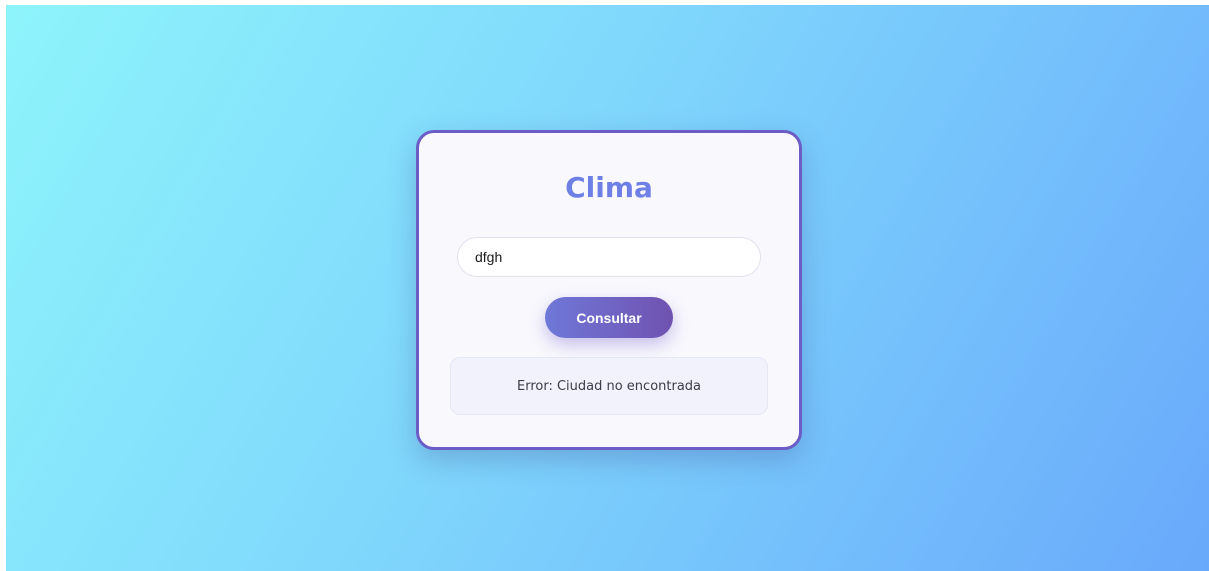 The width and height of the screenshot is (1209, 571). Describe the element at coordinates (609, 257) in the screenshot. I see `city-search-input` at that location.